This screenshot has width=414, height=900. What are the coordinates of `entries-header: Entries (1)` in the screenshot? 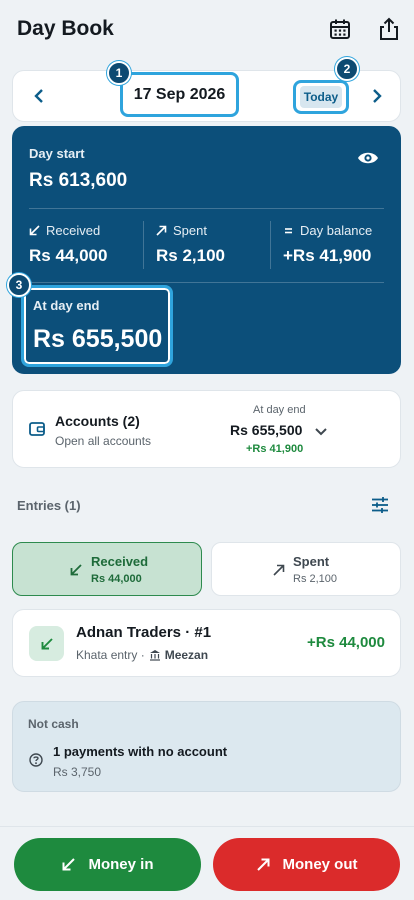 It's located at (49, 505).